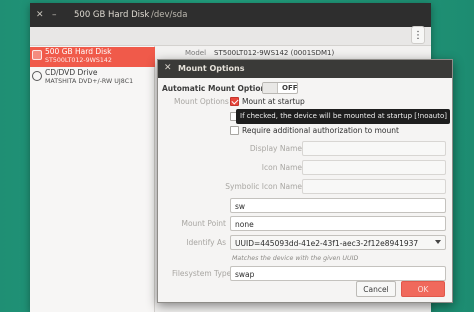 Image resolution: width=474 pixels, height=312 pixels. What do you see at coordinates (338, 223) in the screenshot?
I see `mount-point-field: none` at bounding box center [338, 223].